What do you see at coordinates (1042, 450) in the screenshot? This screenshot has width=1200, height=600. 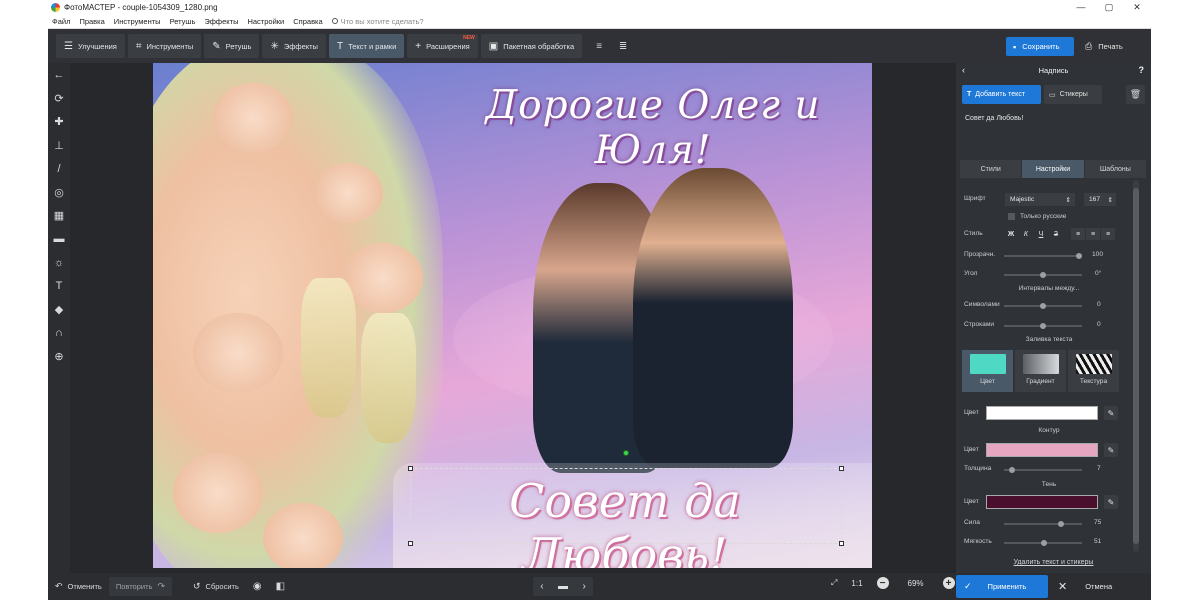 I see `outline-color-box` at bounding box center [1042, 450].